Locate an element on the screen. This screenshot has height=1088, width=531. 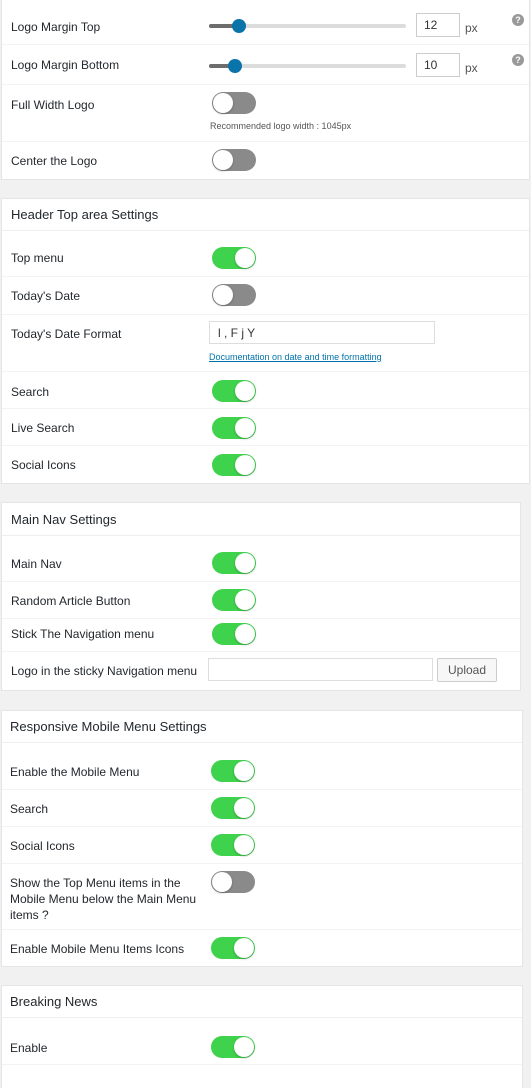
mobile-search-row: Search is located at coordinates (262, 808).